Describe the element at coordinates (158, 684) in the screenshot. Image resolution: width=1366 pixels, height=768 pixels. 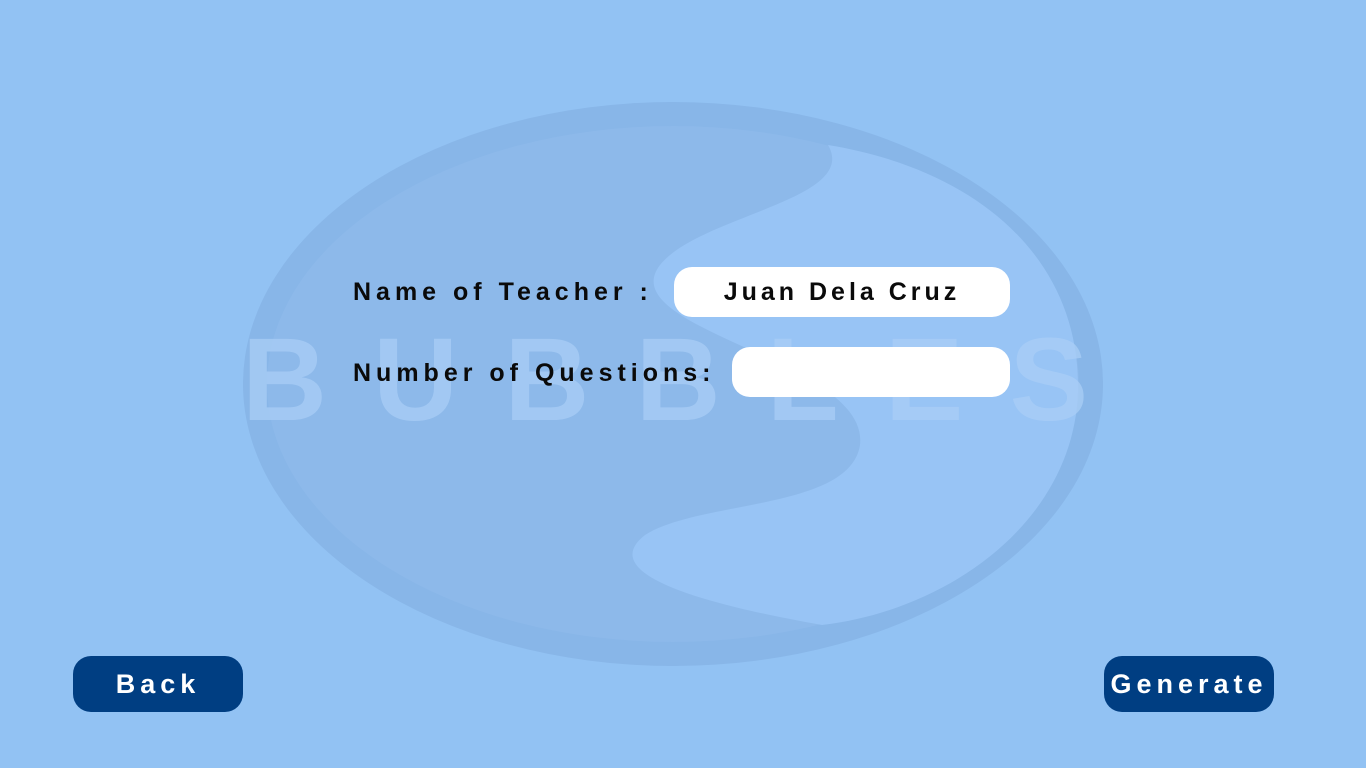
I see `back-button: Back` at that location.